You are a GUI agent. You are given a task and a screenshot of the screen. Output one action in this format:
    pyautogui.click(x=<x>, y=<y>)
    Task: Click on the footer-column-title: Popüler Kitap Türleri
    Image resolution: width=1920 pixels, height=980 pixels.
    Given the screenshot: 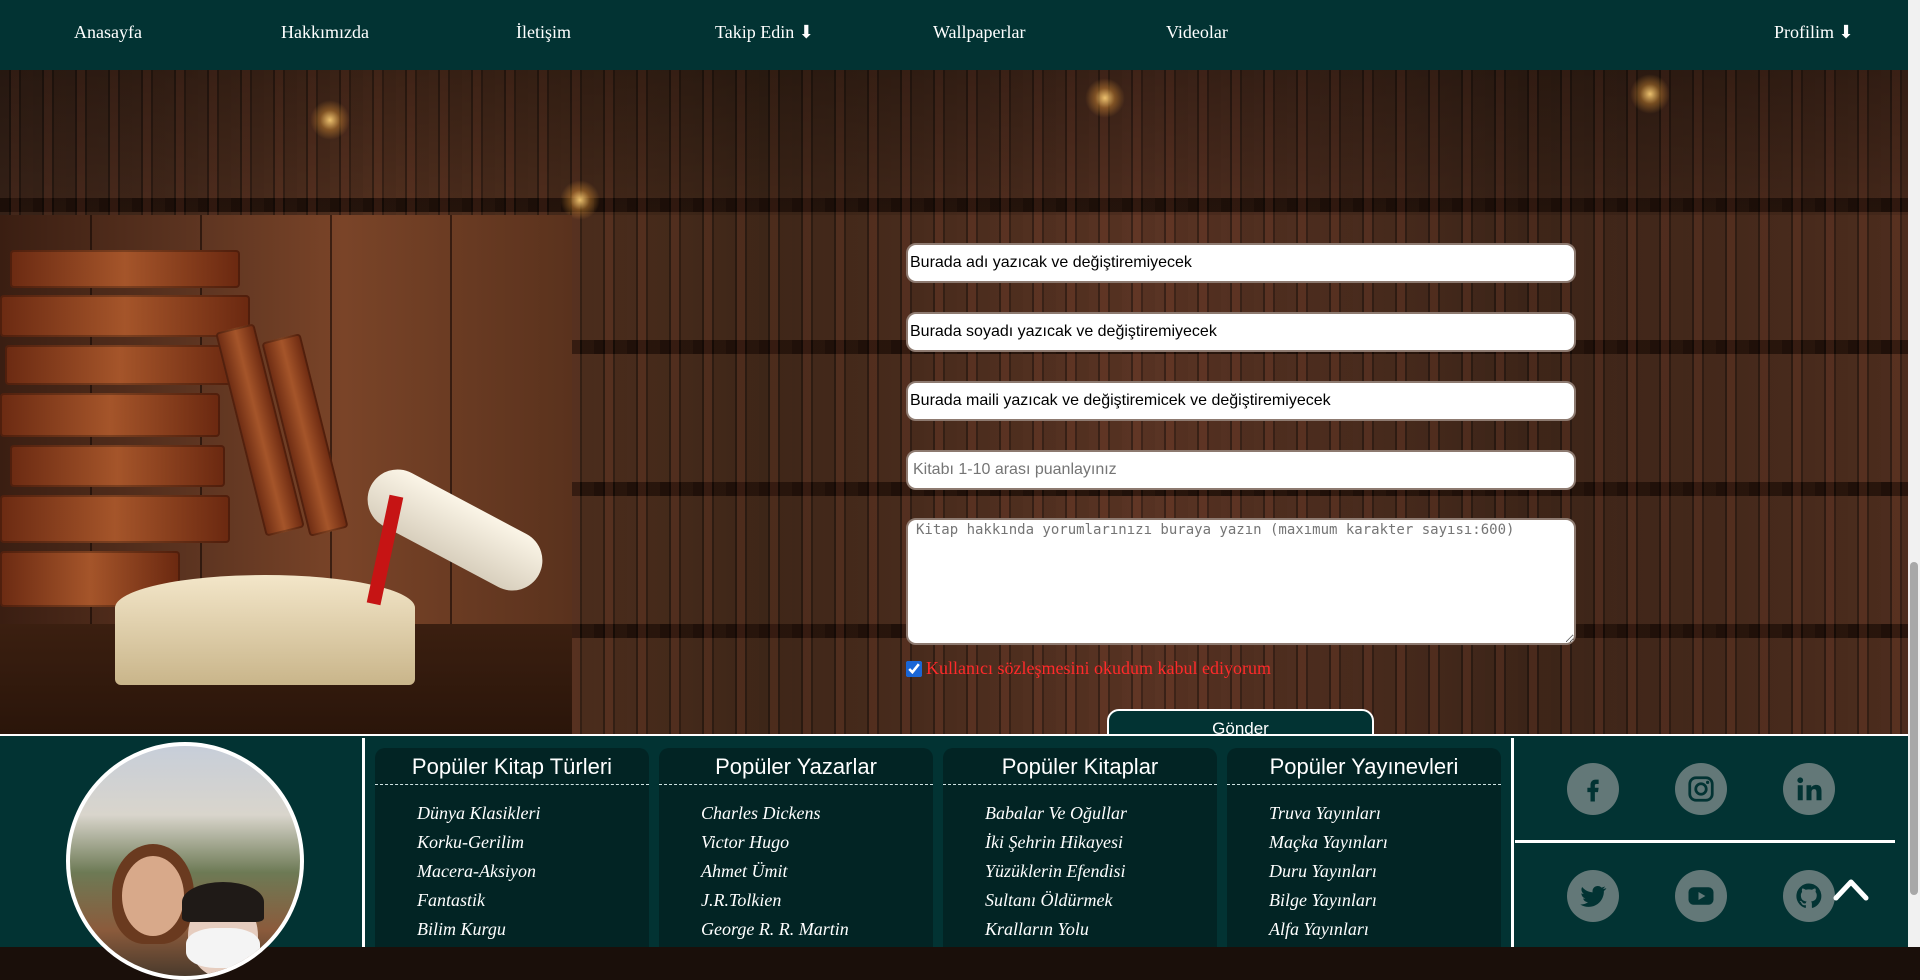 What is the action you would take?
    pyautogui.click(x=512, y=766)
    